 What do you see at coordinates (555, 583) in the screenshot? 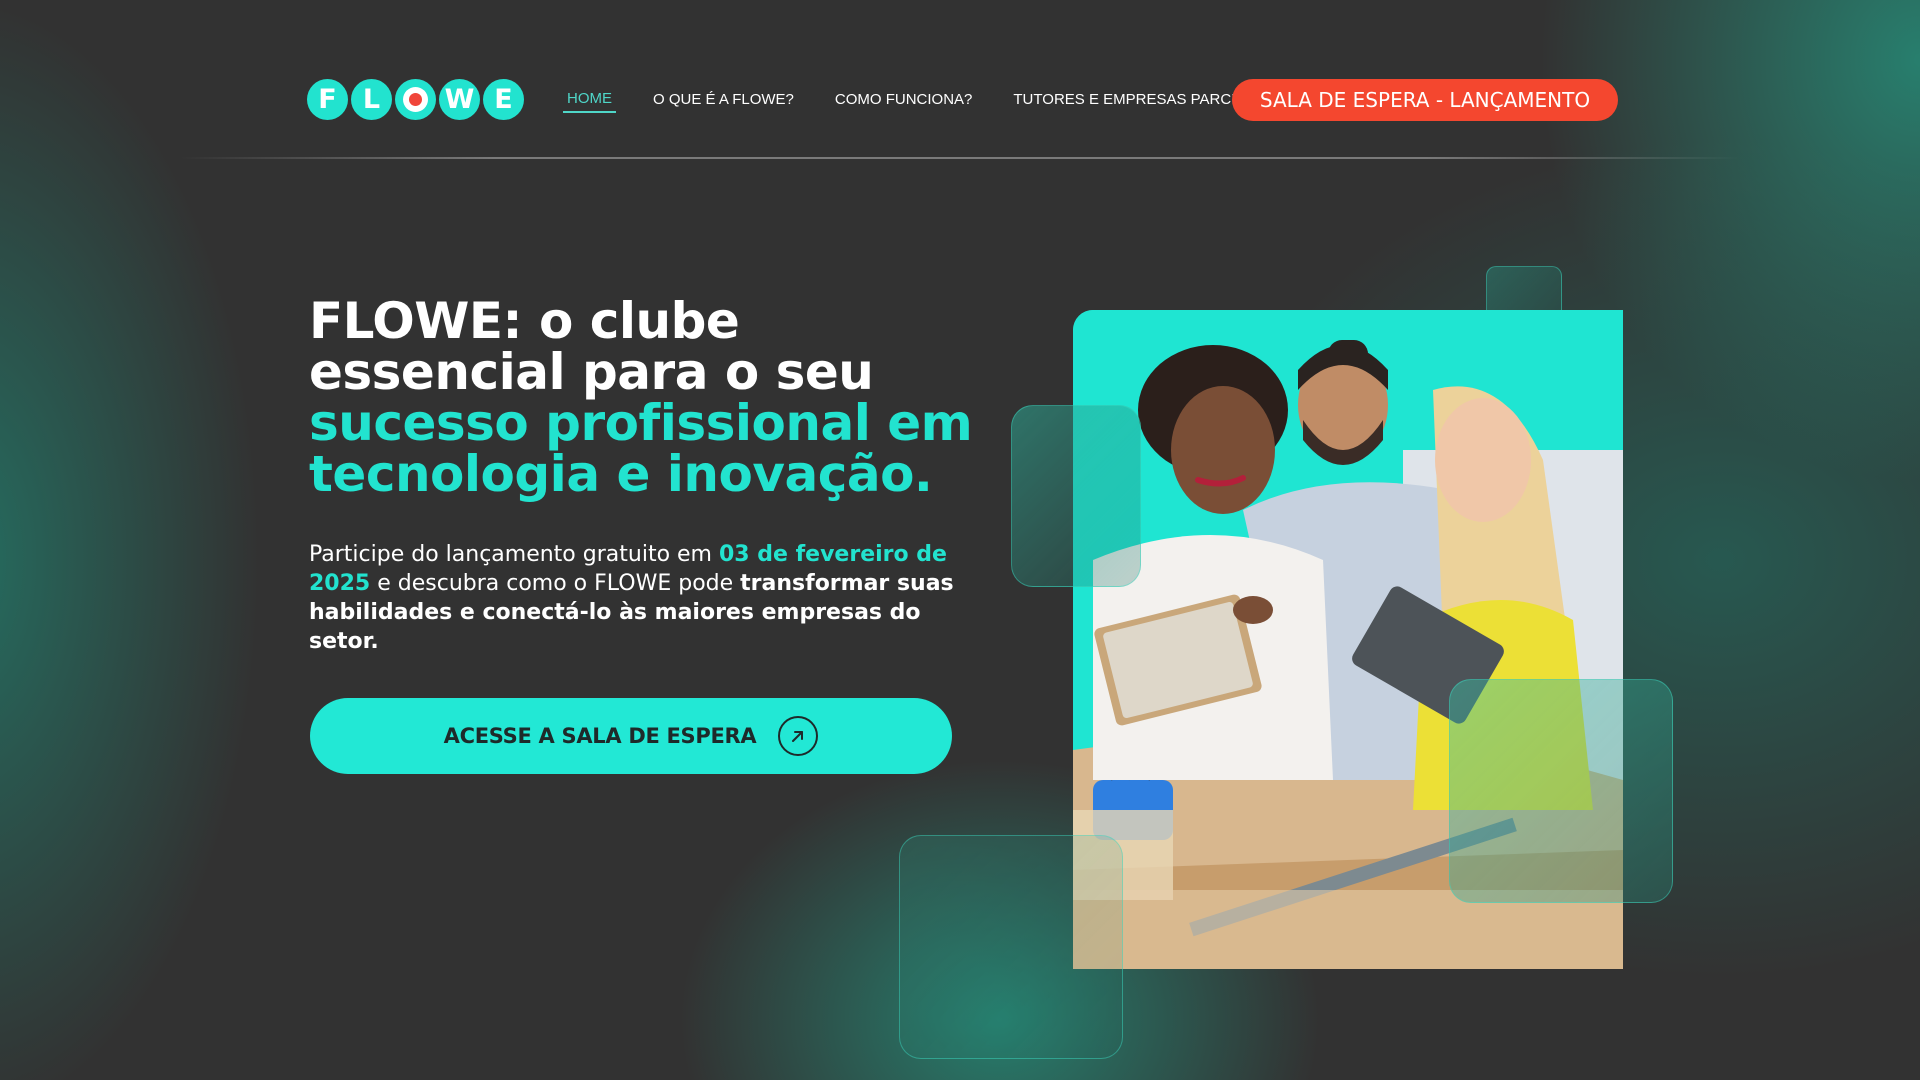
I see `hero-sub-middle: e descubra como o FLOWE pode` at bounding box center [555, 583].